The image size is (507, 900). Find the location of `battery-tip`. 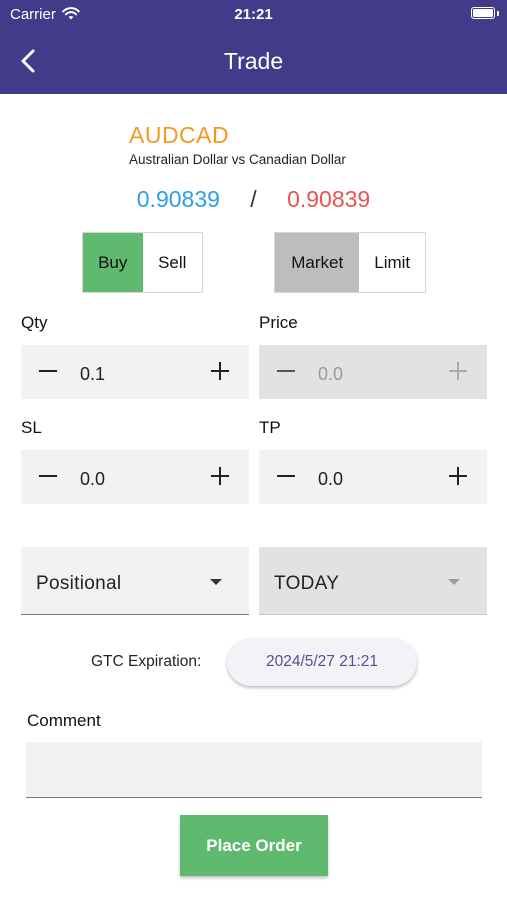

battery-tip is located at coordinates (498, 13).